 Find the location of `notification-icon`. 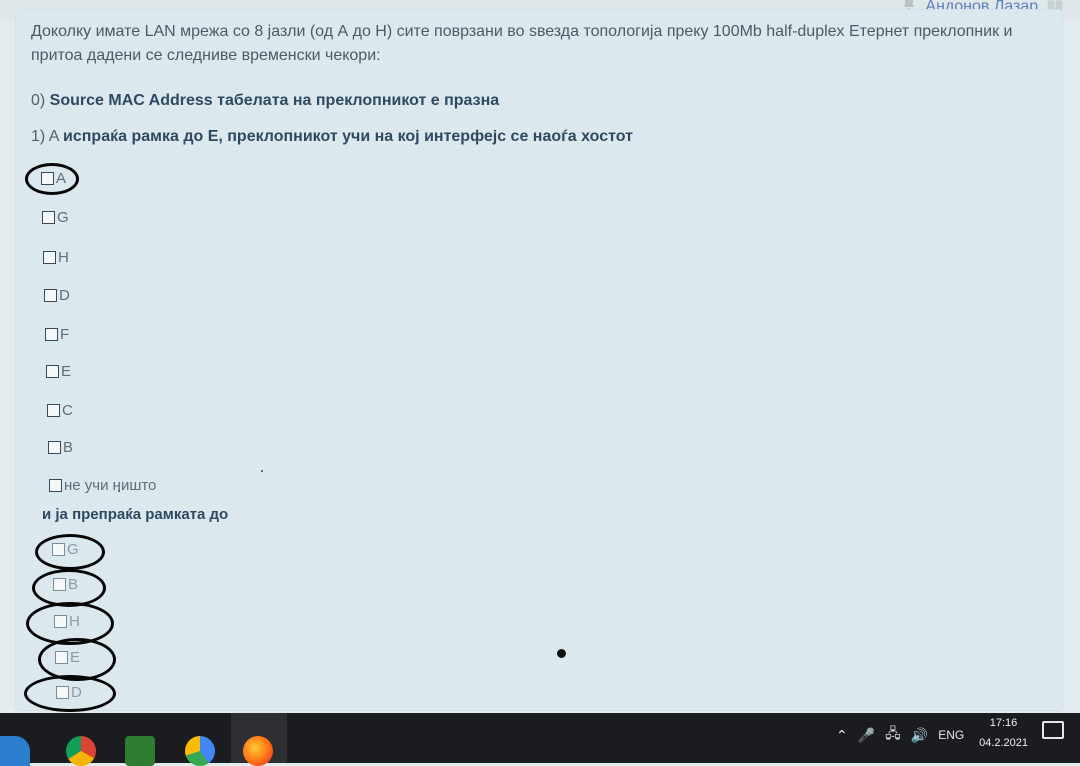

notification-icon is located at coordinates (1053, 730).